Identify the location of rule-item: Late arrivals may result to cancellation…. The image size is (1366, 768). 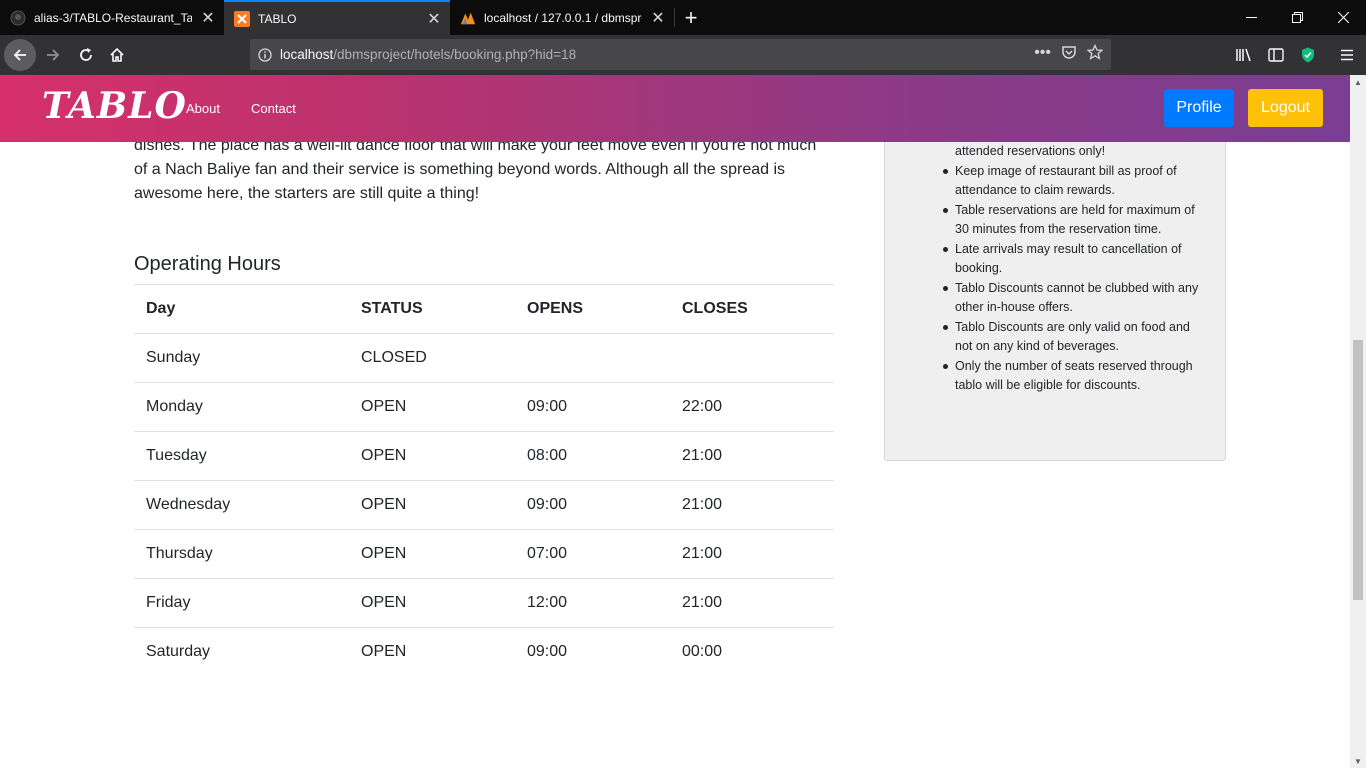
(1074, 259).